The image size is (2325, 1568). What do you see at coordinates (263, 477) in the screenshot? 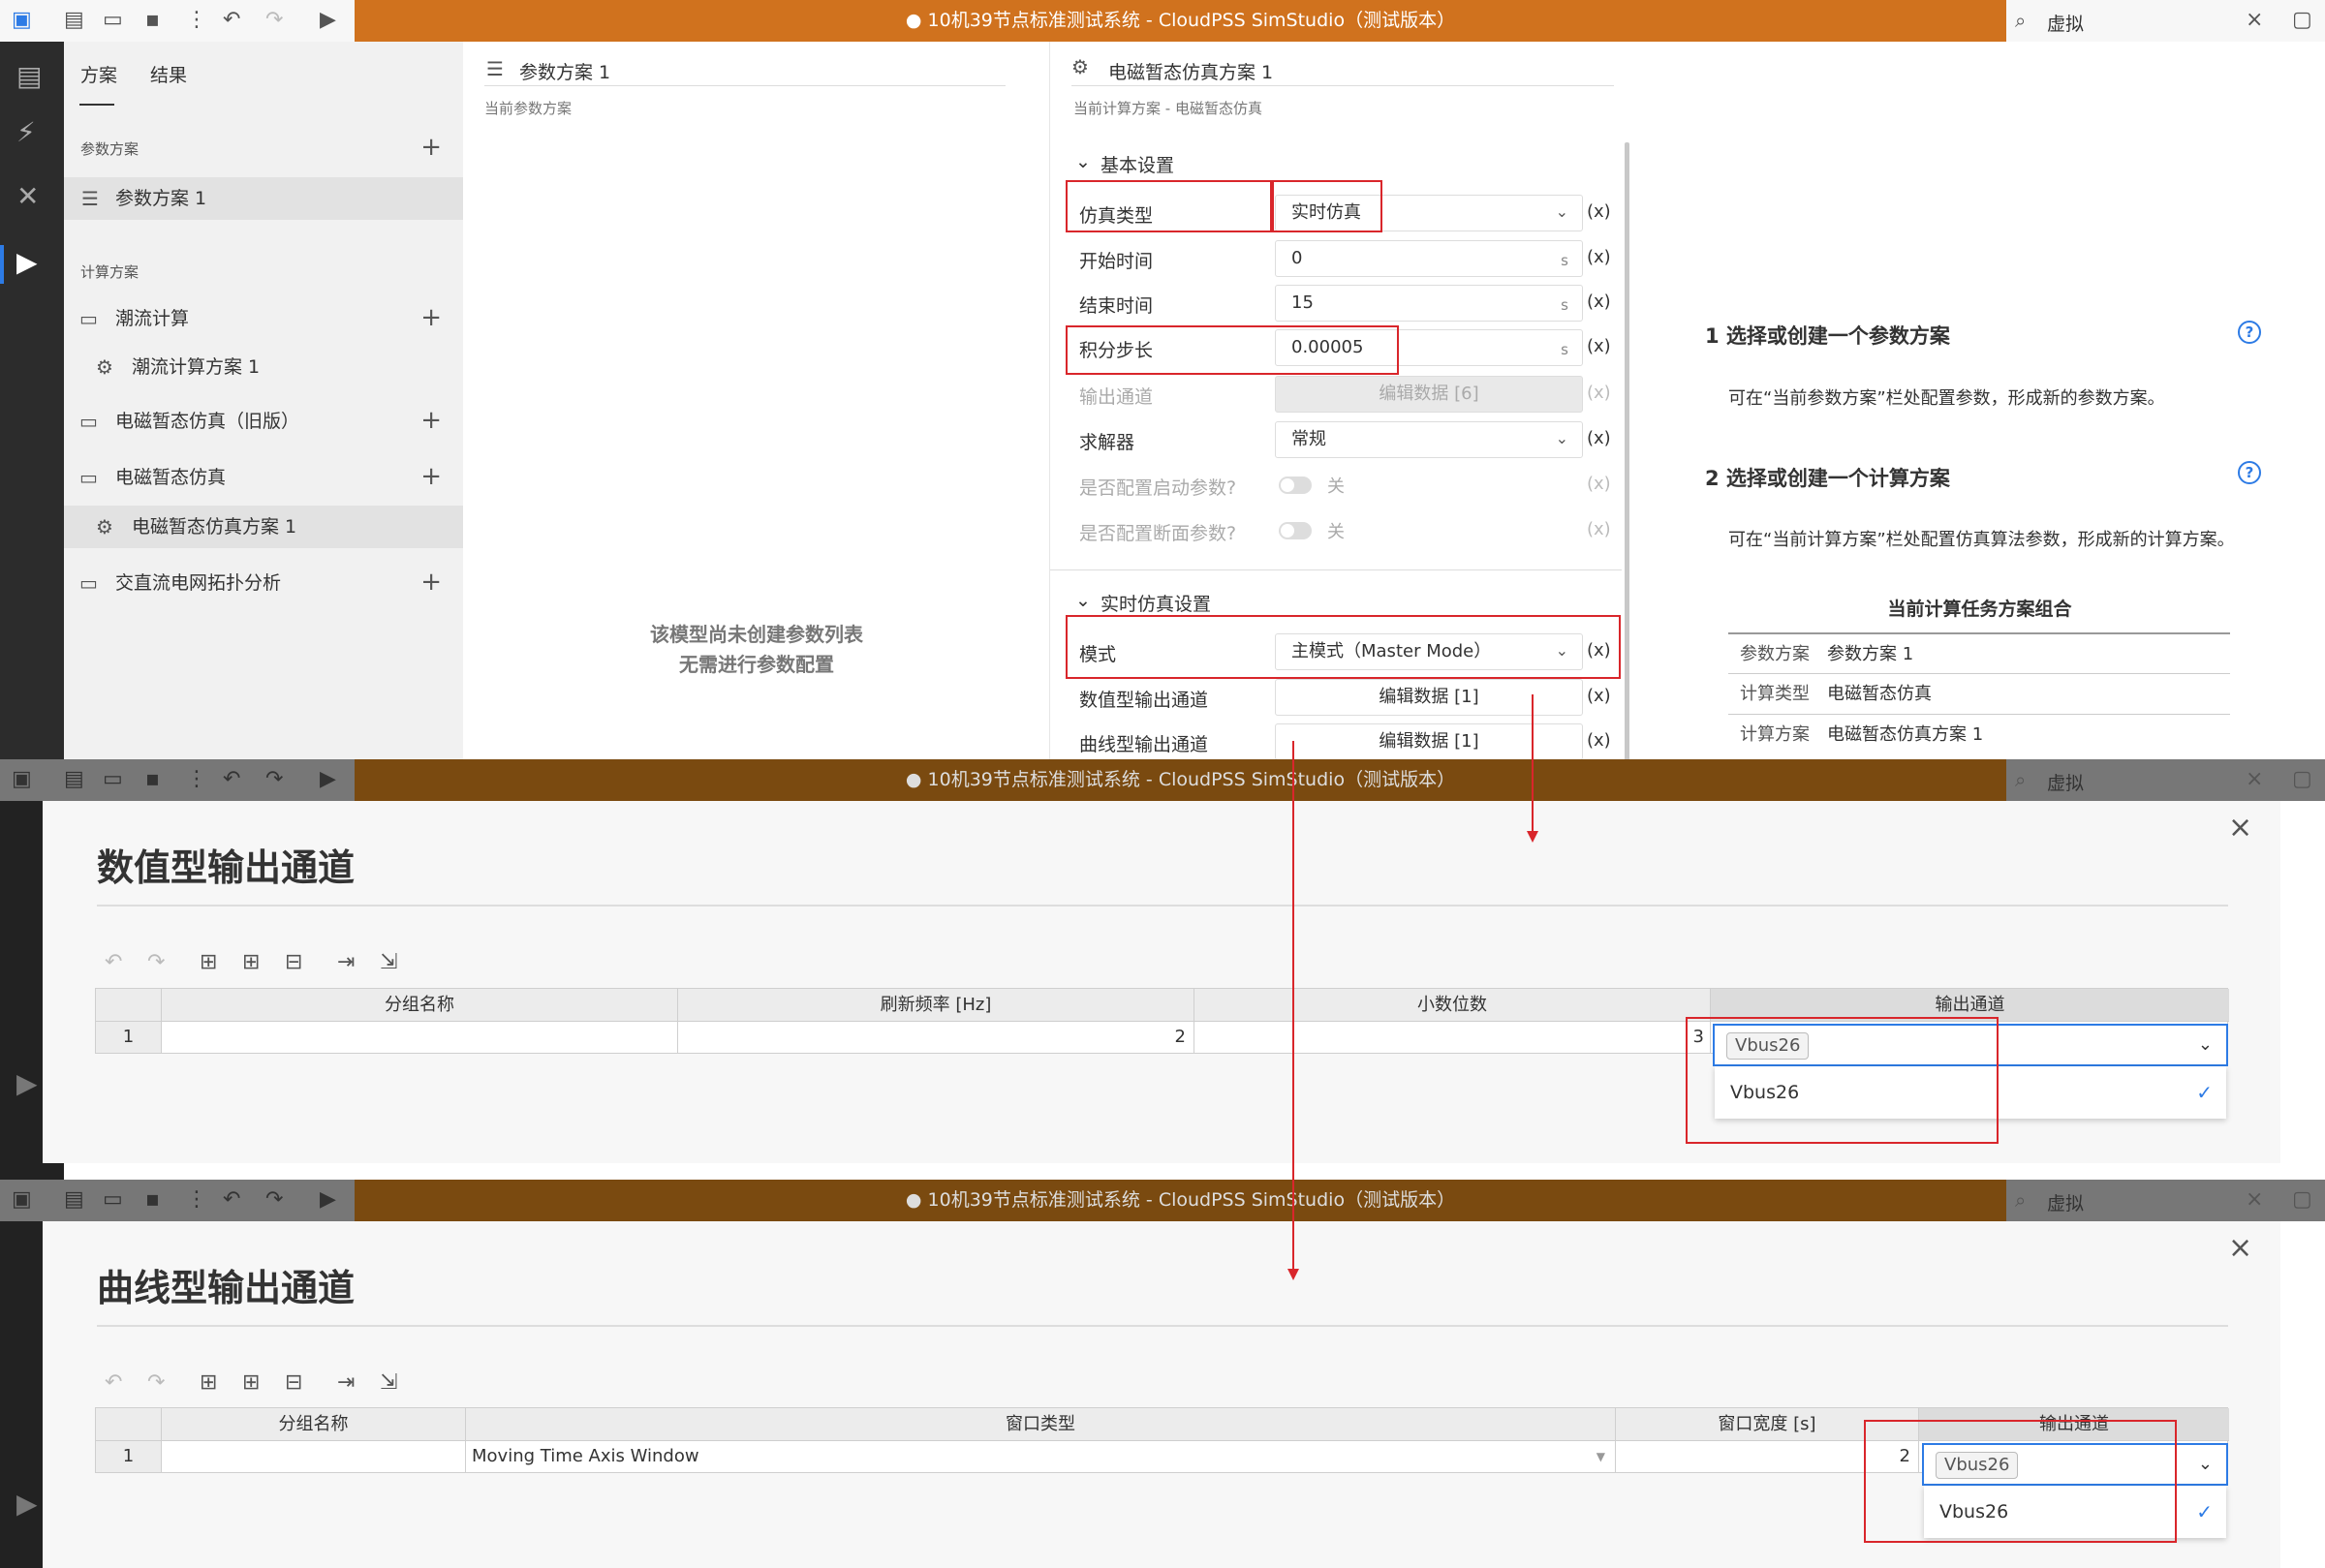
I see `calc-group-emt: ▭ 电磁暂态仿真` at bounding box center [263, 477].